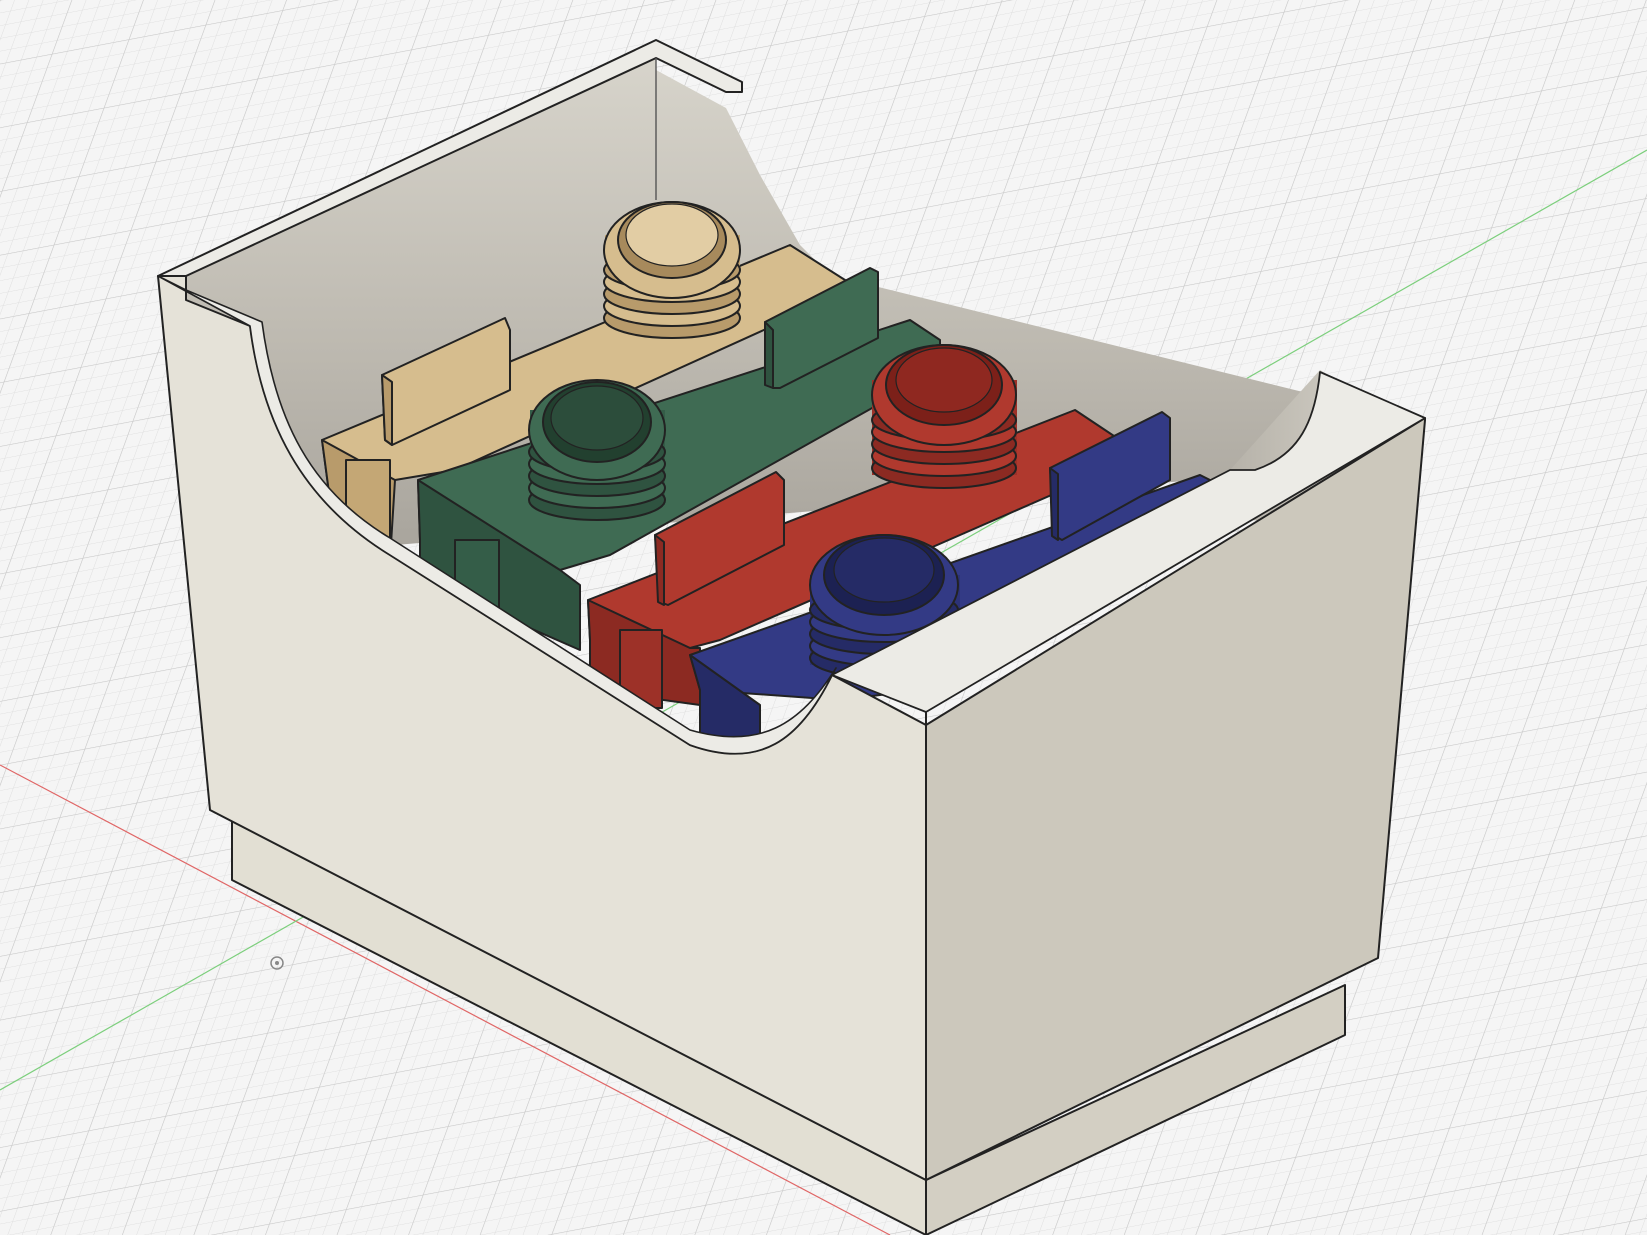  Describe the element at coordinates (672, 270) in the screenshot. I see `tan-threaded-nozzle` at that location.